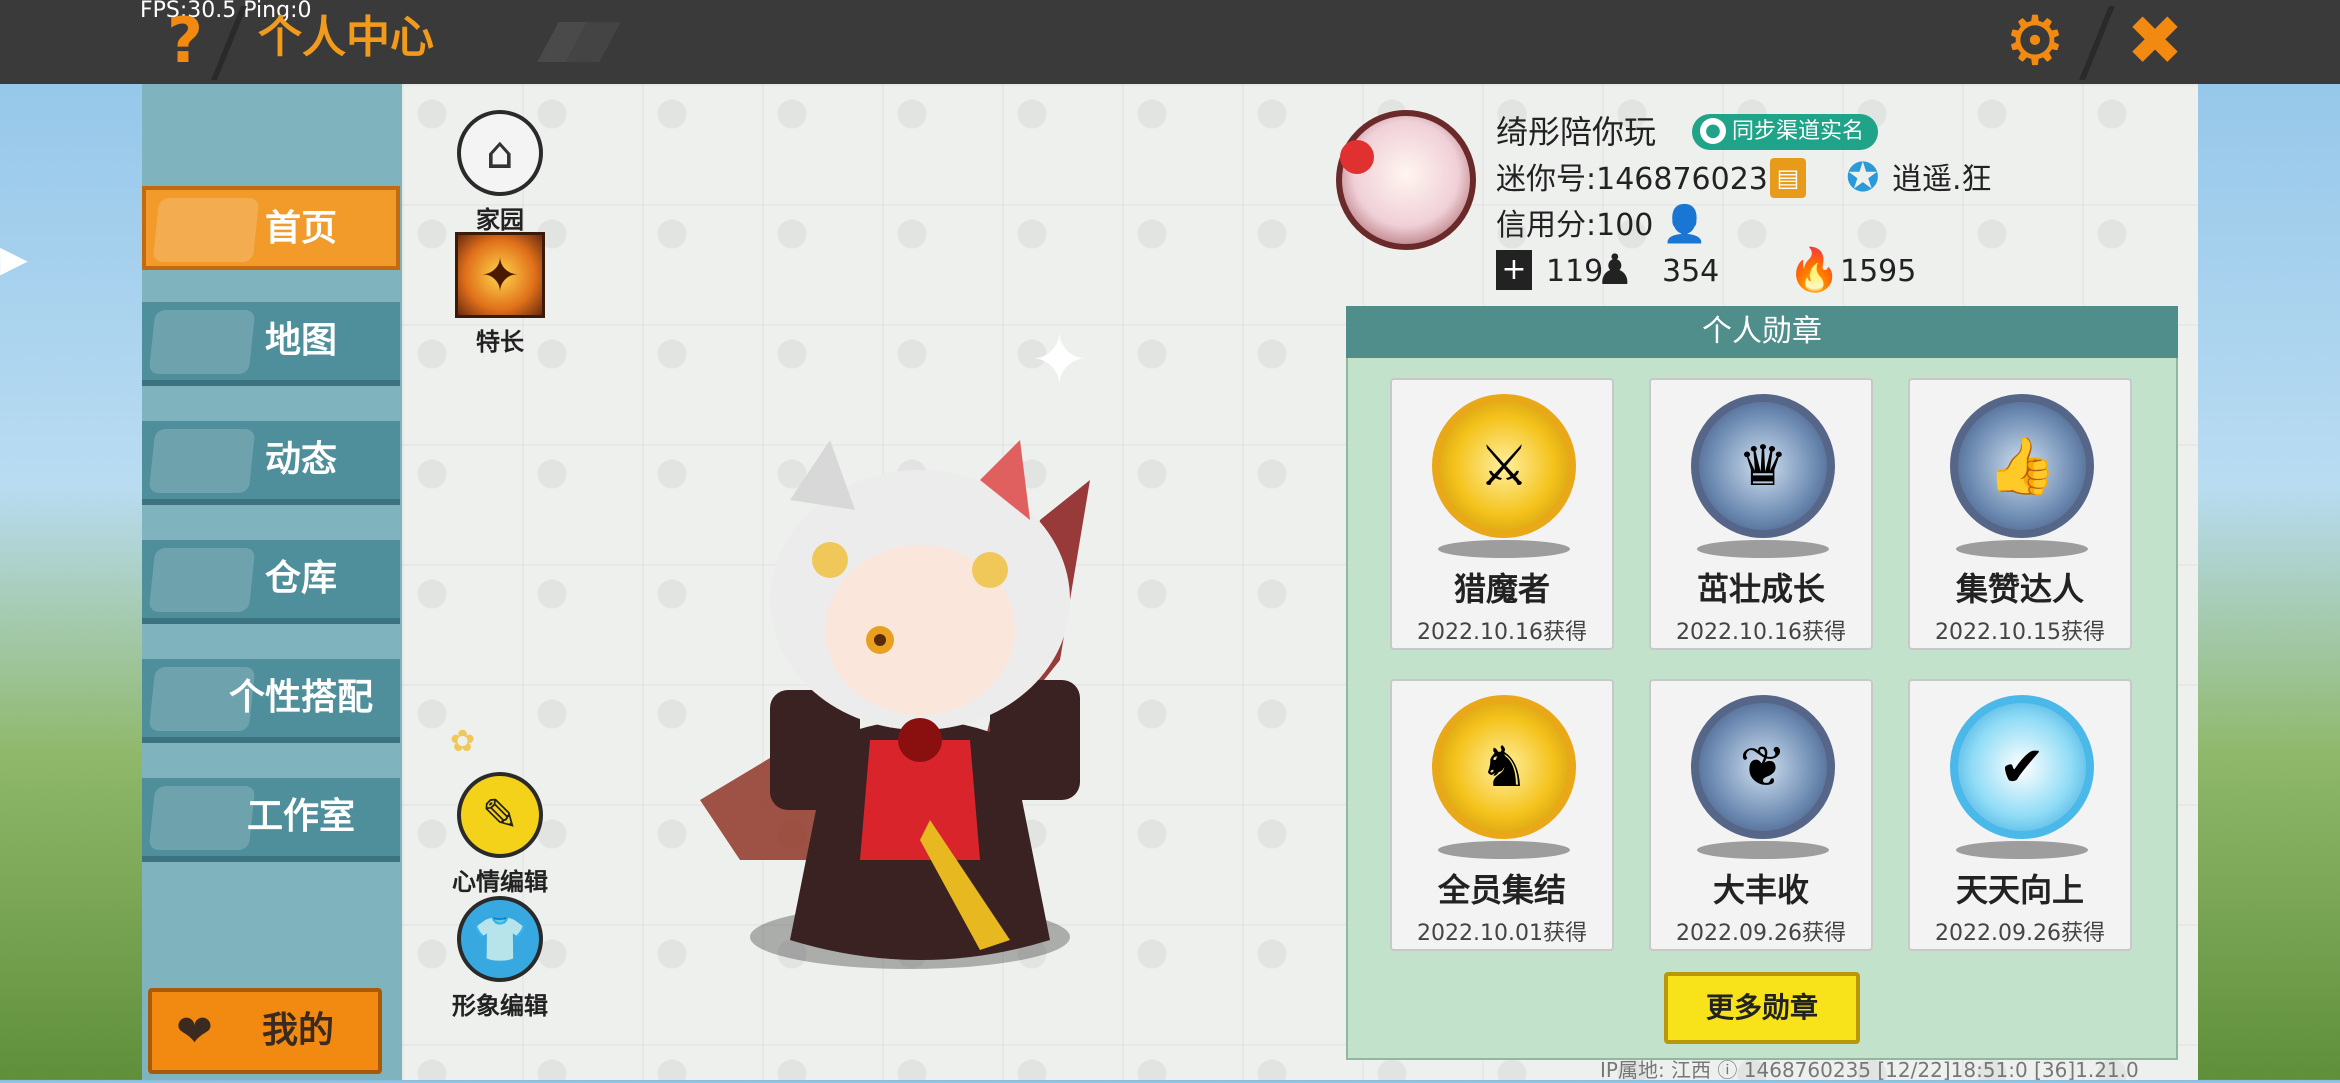 This screenshot has width=2340, height=1083. What do you see at coordinates (1788, 178) in the screenshot?
I see `copy-icon: ▤` at bounding box center [1788, 178].